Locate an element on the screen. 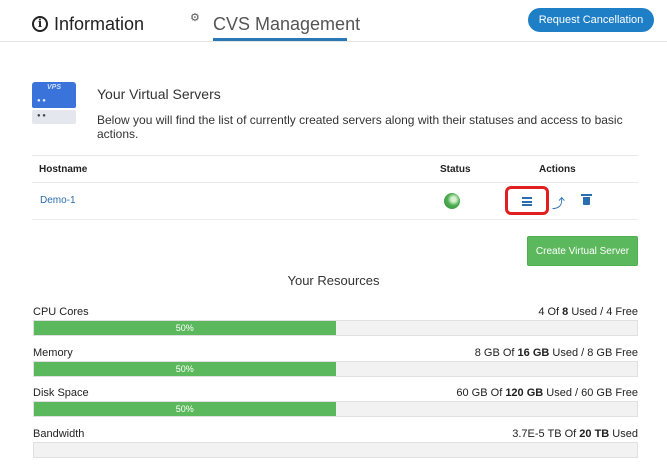 The width and height of the screenshot is (667, 471). header-status: Status is located at coordinates (455, 169).